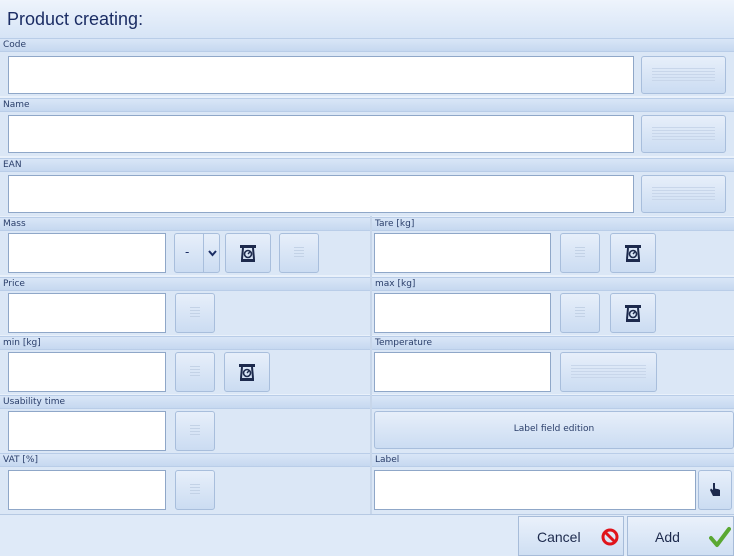 The height and width of the screenshot is (556, 734). I want to click on select-divider, so click(203, 253).